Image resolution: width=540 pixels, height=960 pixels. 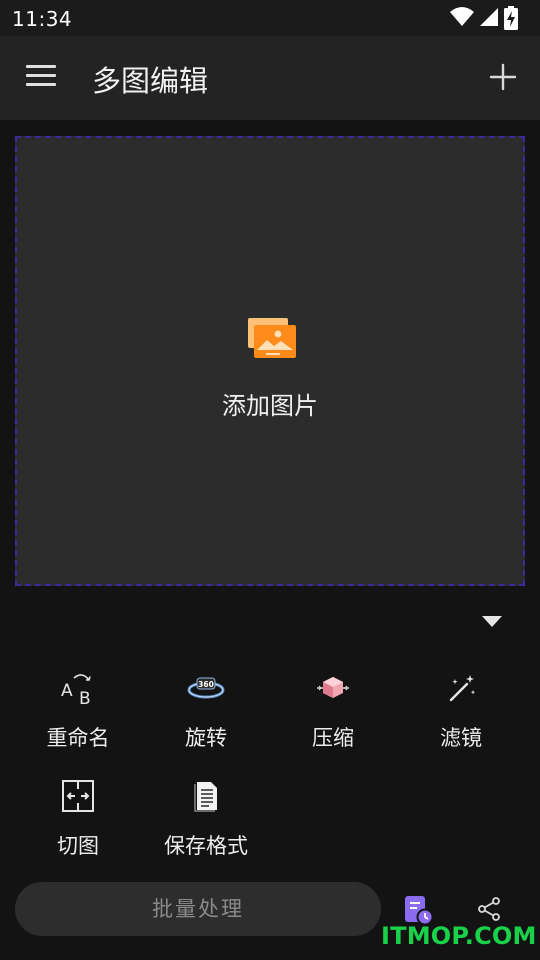 What do you see at coordinates (206, 828) in the screenshot?
I see `tool-save-format: 保存格式` at bounding box center [206, 828].